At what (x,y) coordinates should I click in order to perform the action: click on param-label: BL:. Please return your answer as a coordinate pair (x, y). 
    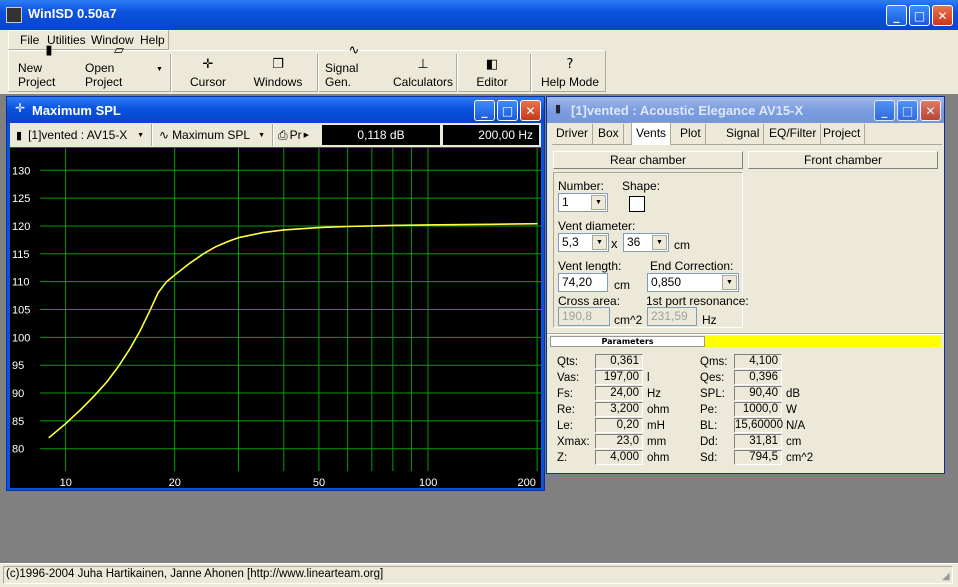
    Looking at the image, I should click on (709, 426).